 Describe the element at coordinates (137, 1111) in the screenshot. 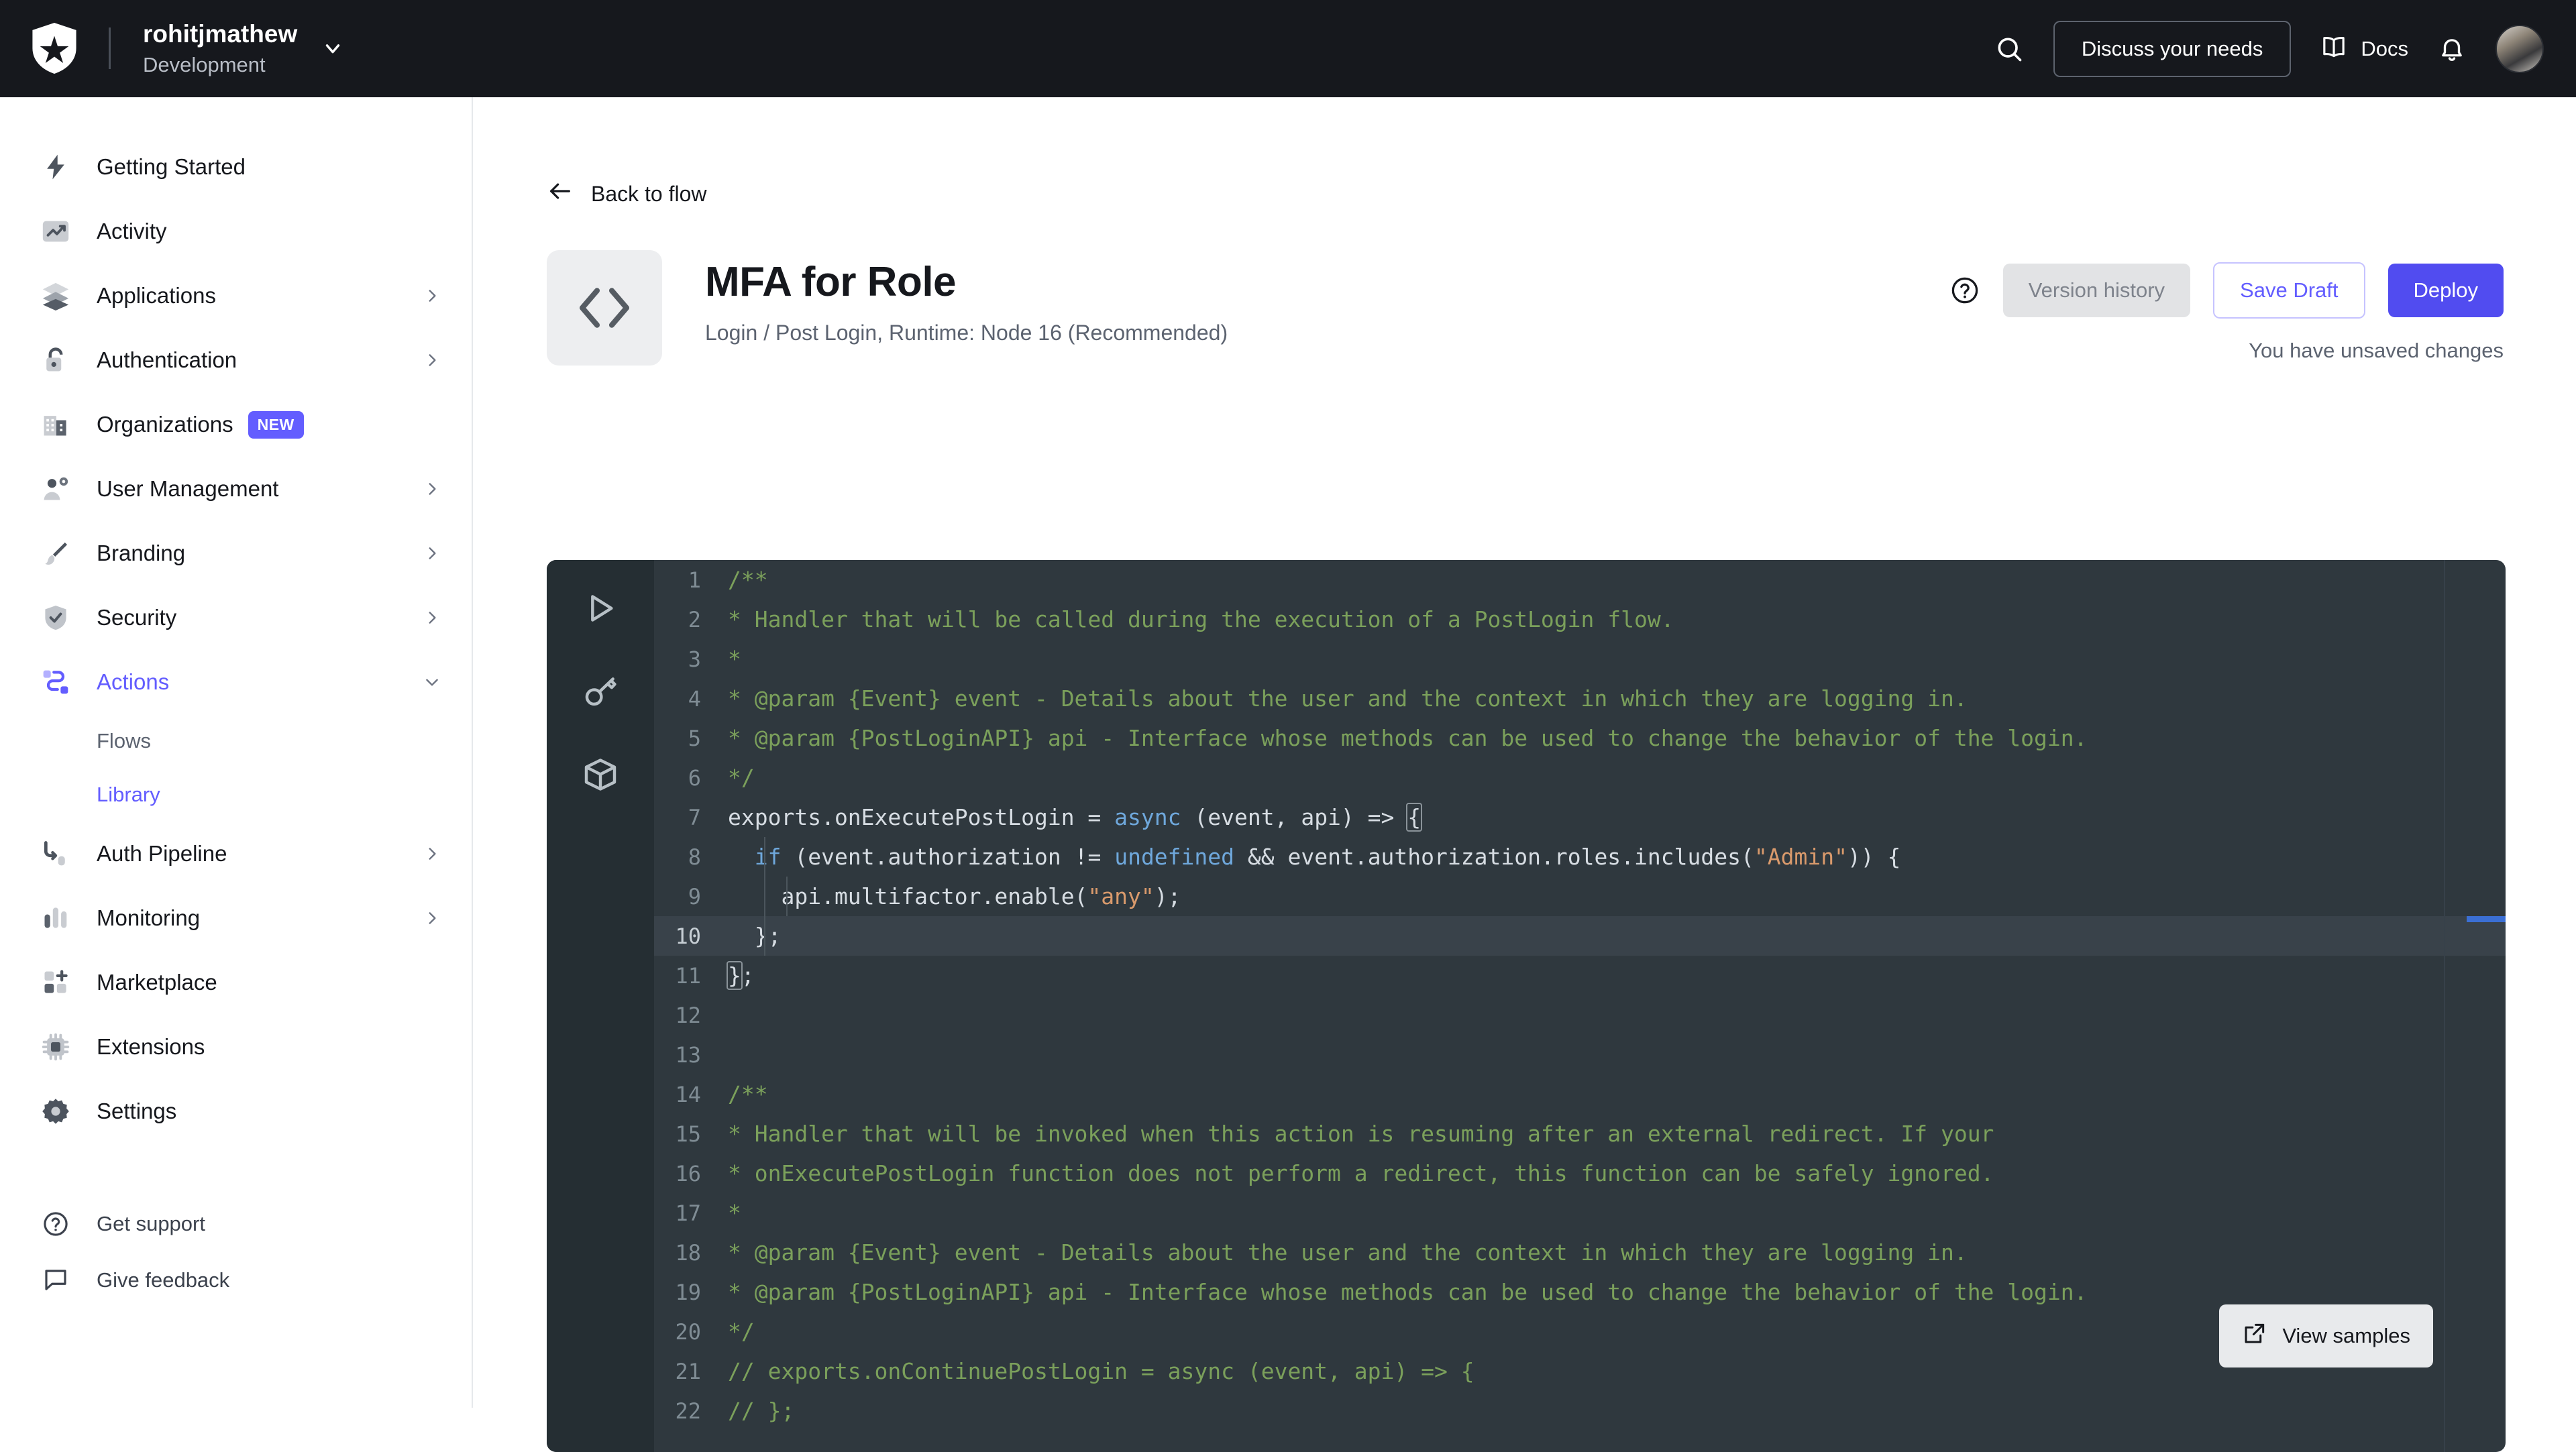

I see `sidebar-label: Settings` at that location.